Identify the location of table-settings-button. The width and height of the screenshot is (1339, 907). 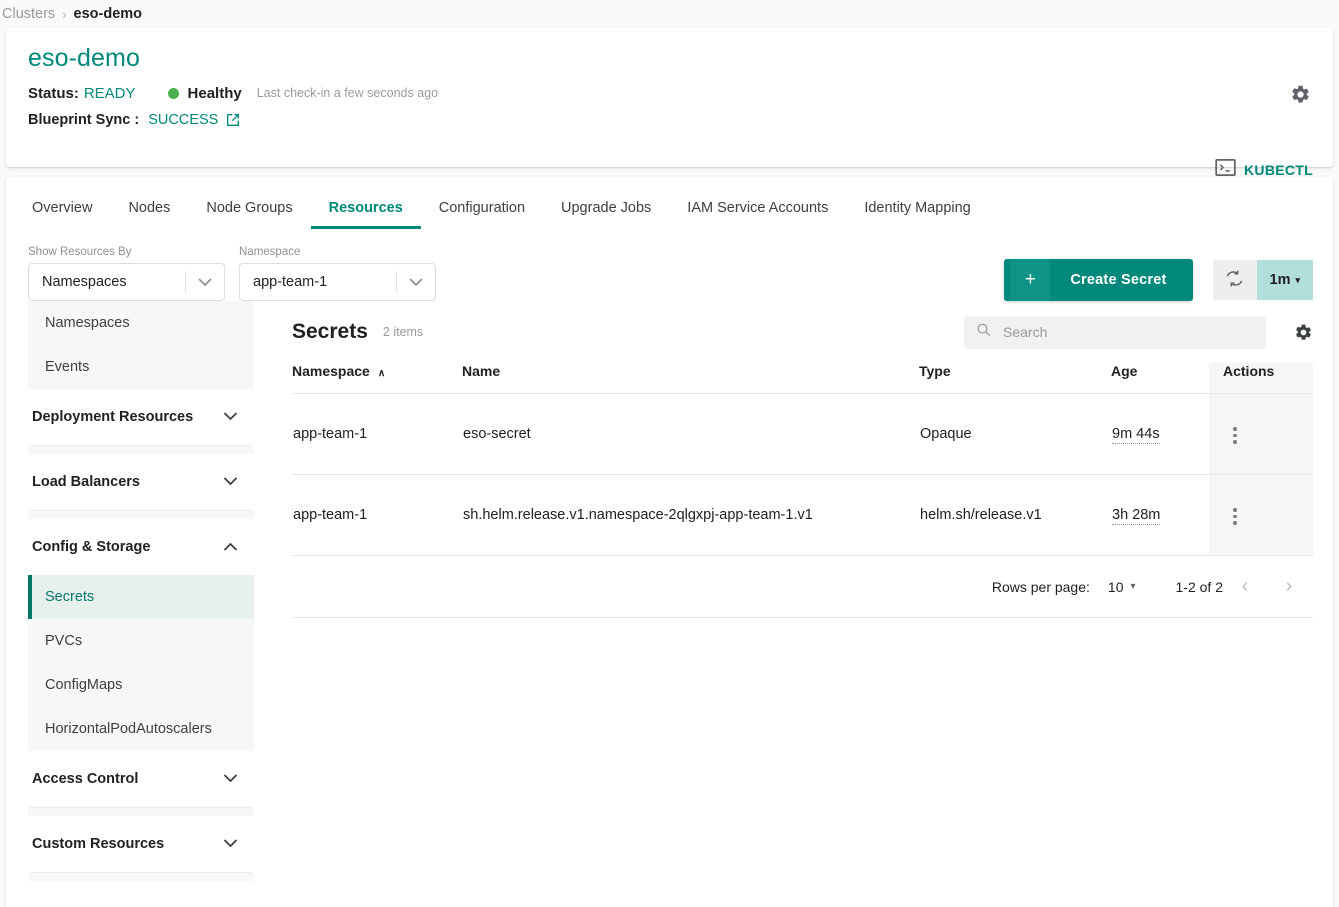
(1303, 332).